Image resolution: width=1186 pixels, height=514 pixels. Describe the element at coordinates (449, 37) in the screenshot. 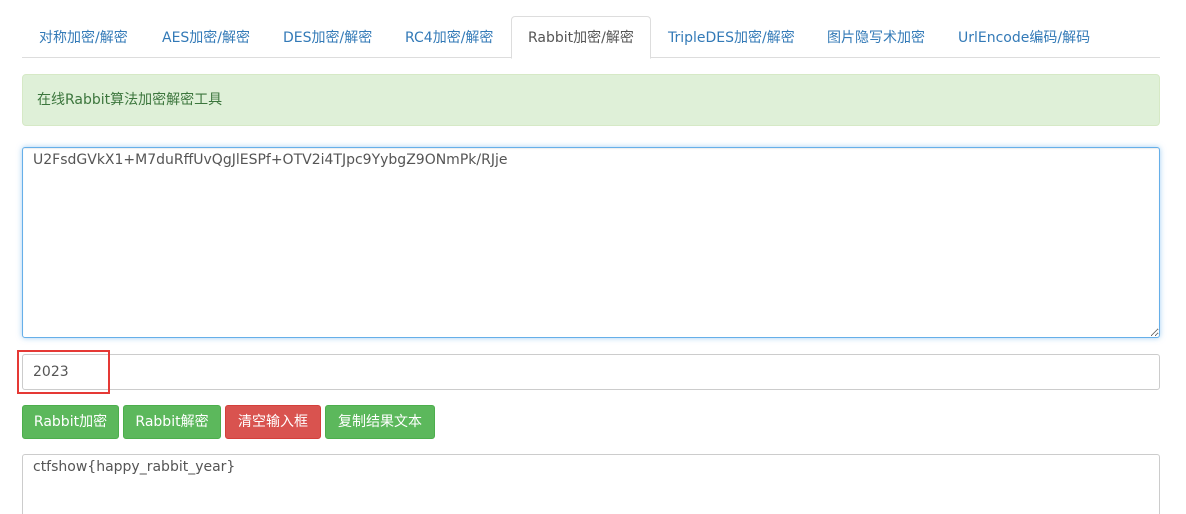

I see `tab-rc4: RC4加密/解密` at that location.